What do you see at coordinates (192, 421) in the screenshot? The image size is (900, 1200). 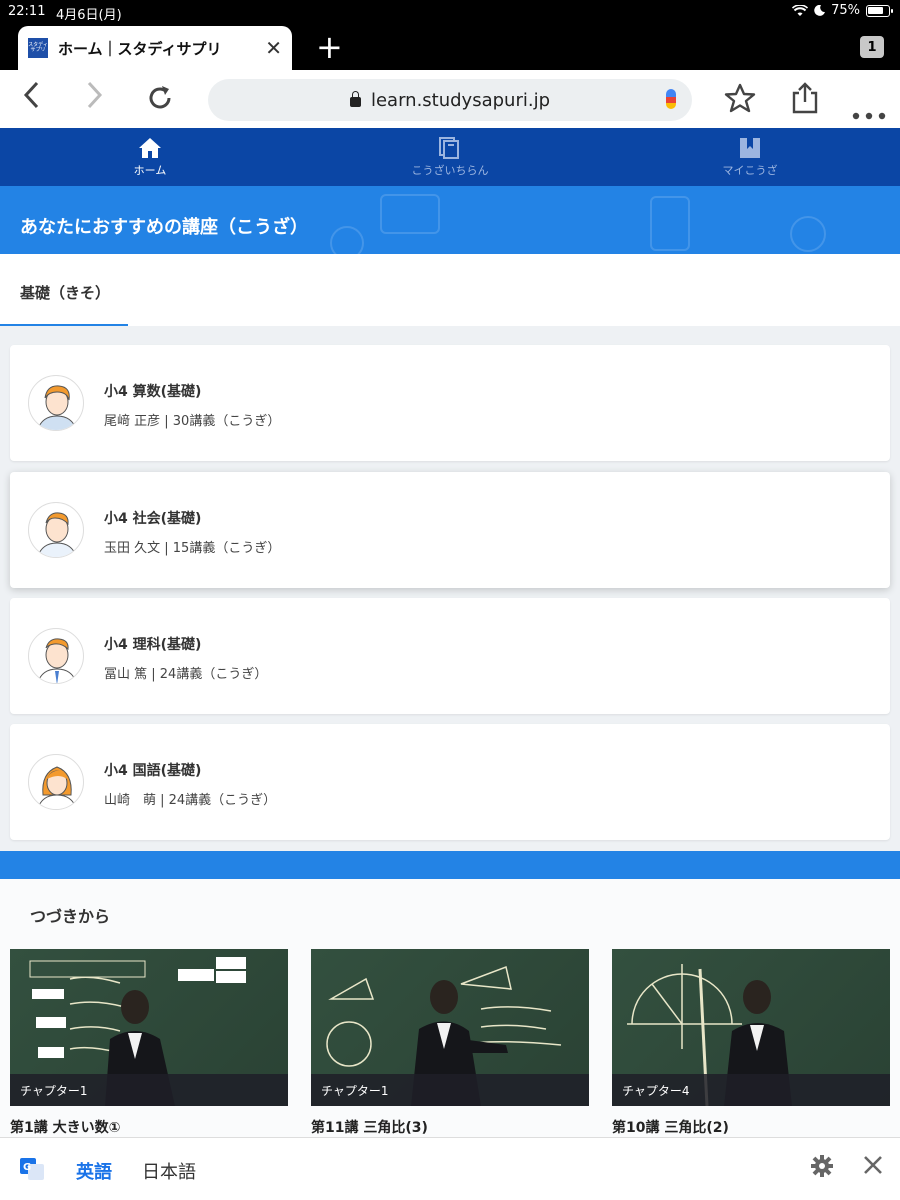 I see `course-meta: 尾﨑 正彦 | 30講義（こうぎ）` at bounding box center [192, 421].